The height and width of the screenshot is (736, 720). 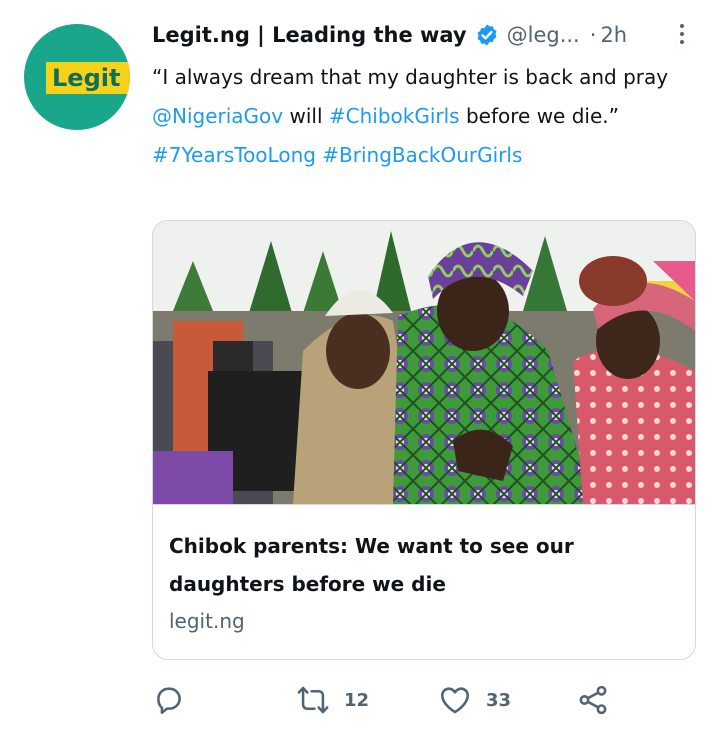 I want to click on retweet-icon, so click(x=313, y=700).